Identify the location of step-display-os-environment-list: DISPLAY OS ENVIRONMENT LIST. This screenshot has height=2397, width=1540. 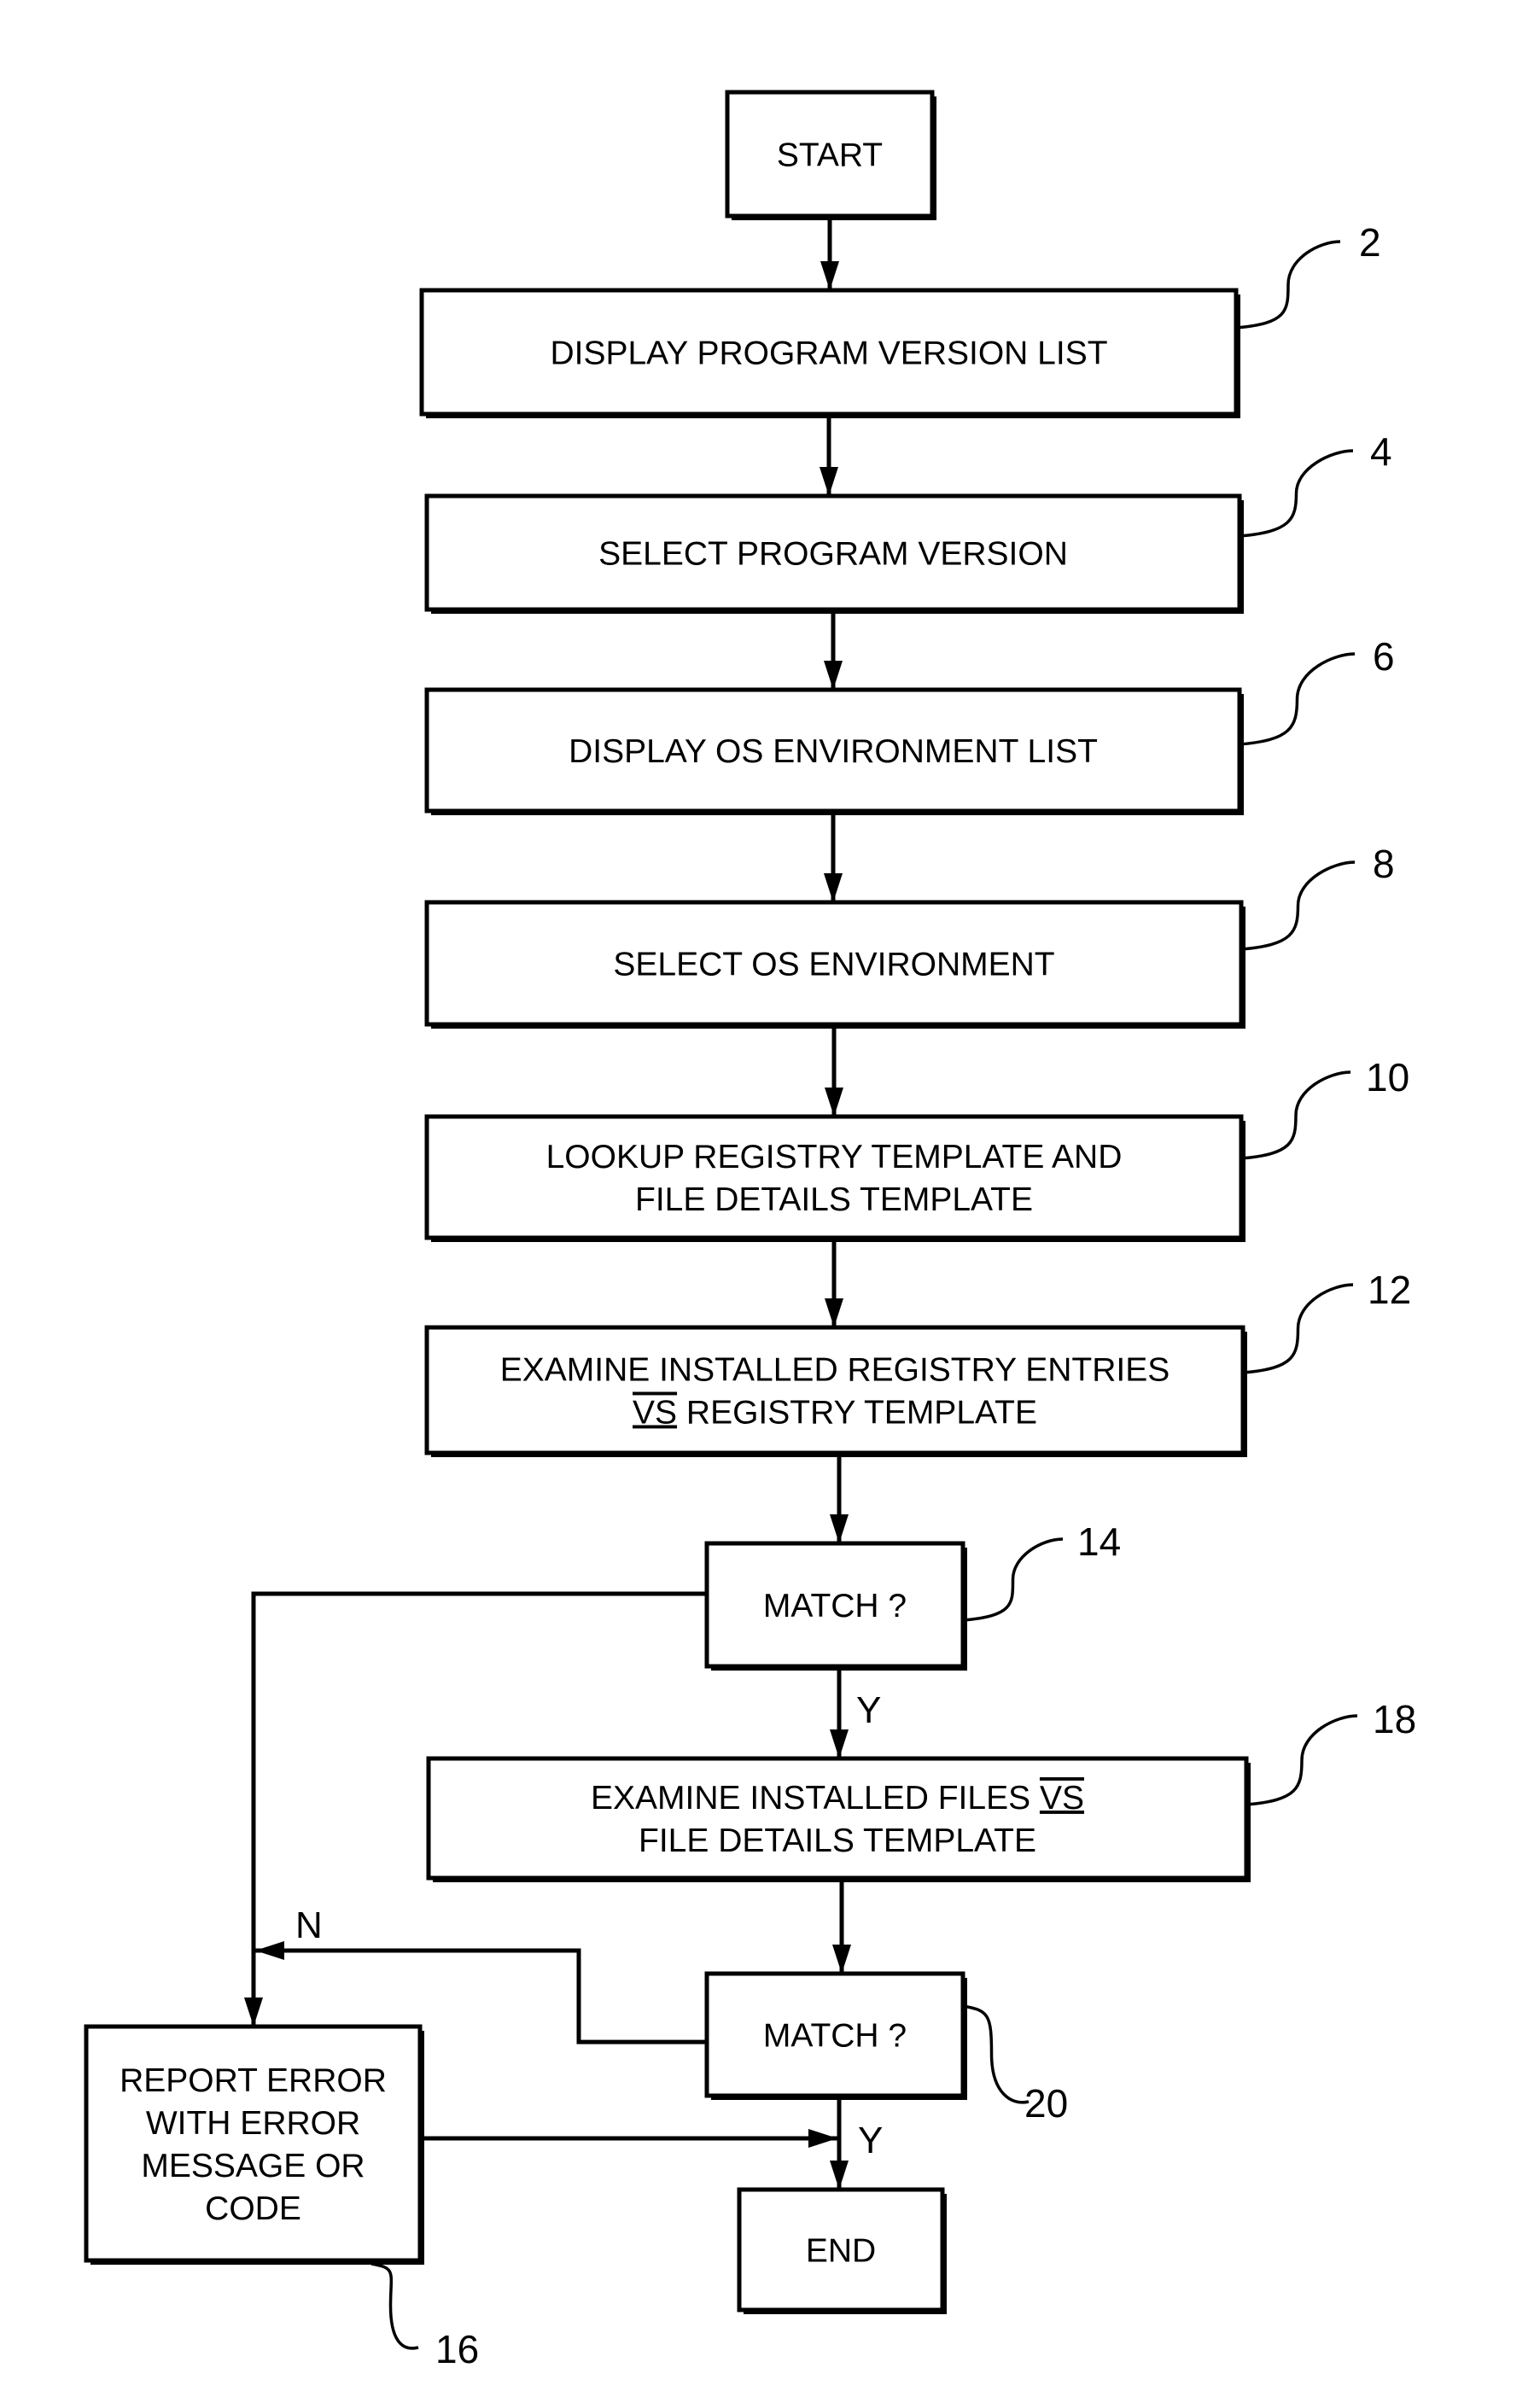
(834, 751).